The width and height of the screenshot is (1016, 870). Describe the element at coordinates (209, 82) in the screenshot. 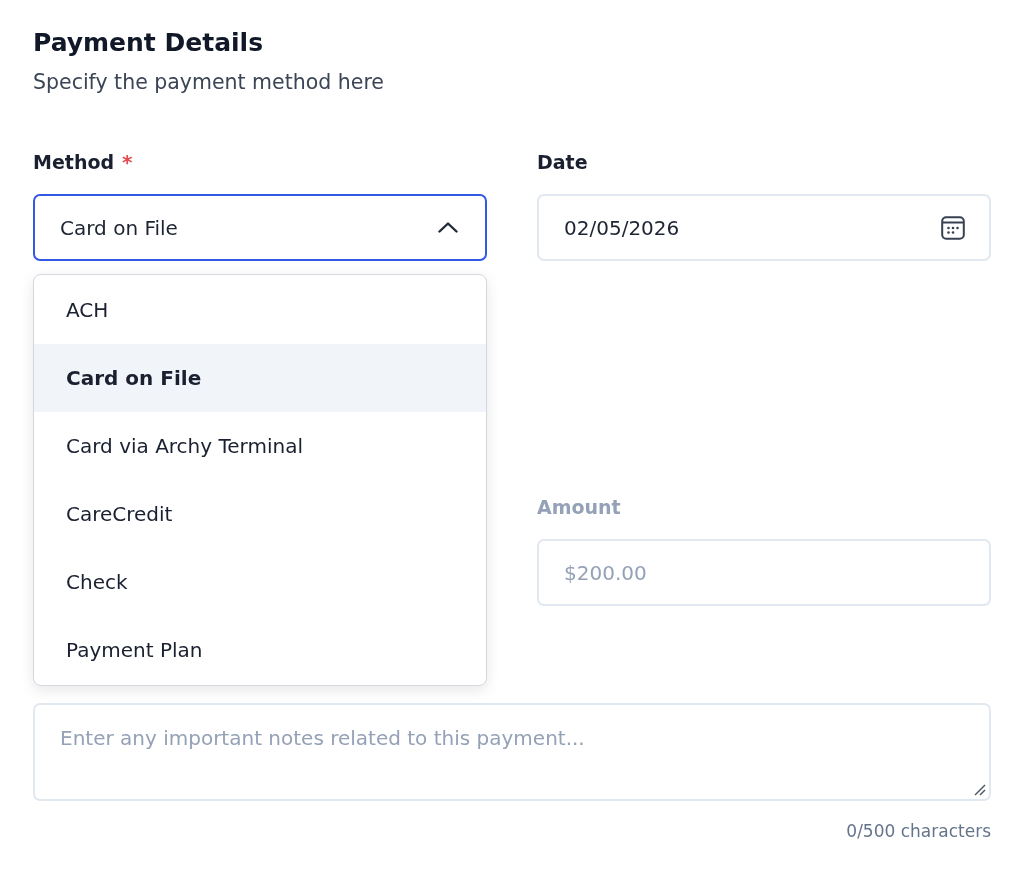

I see `section-subtitle: Specify the payment method here` at that location.